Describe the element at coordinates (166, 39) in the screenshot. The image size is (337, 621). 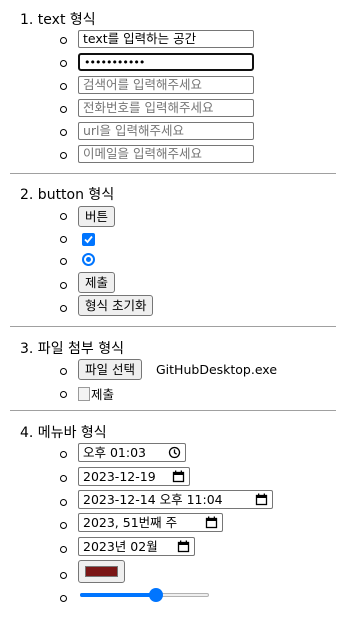
I see `text-input: text를 입력하는 공간` at that location.